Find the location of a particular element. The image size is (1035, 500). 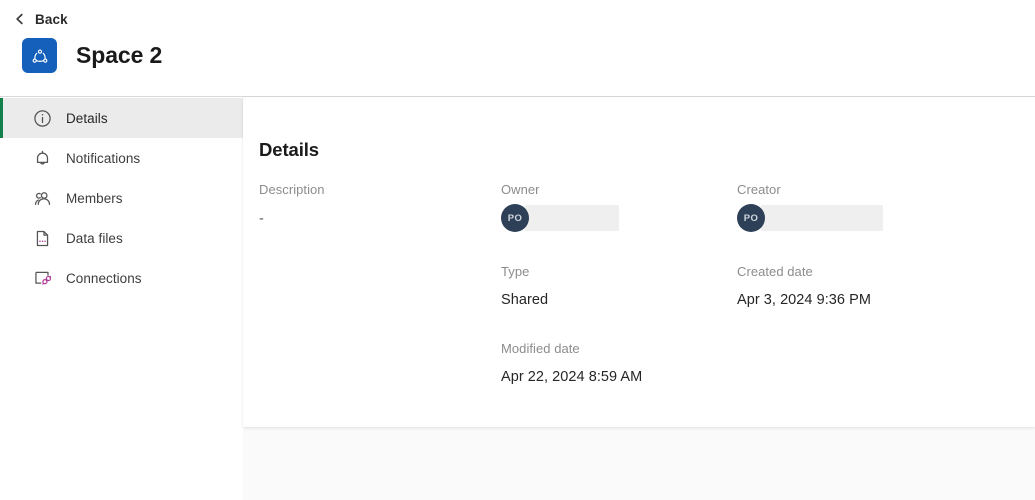

data-file-icon is located at coordinates (42, 238).